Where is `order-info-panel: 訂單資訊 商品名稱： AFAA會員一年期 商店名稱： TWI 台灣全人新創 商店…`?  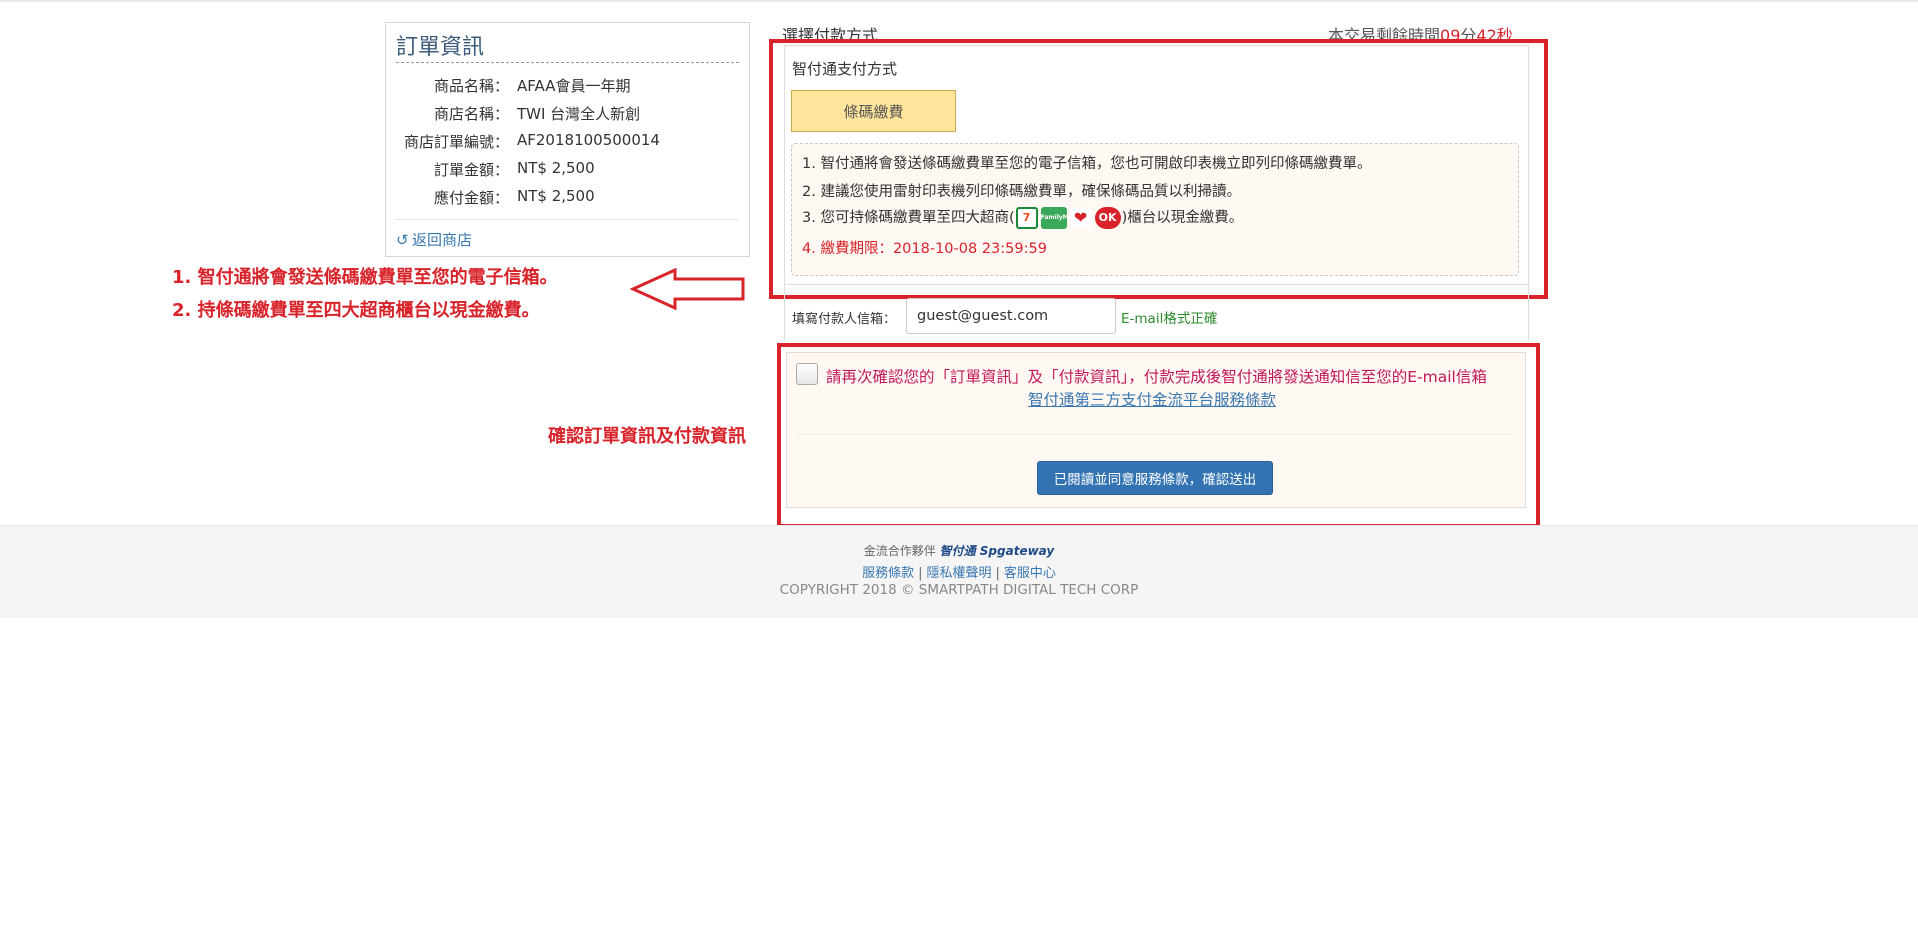 order-info-panel: 訂單資訊 商品名稱： AFAA會員一年期 商店名稱： TWI 台灣全人新創 商店… is located at coordinates (567, 139).